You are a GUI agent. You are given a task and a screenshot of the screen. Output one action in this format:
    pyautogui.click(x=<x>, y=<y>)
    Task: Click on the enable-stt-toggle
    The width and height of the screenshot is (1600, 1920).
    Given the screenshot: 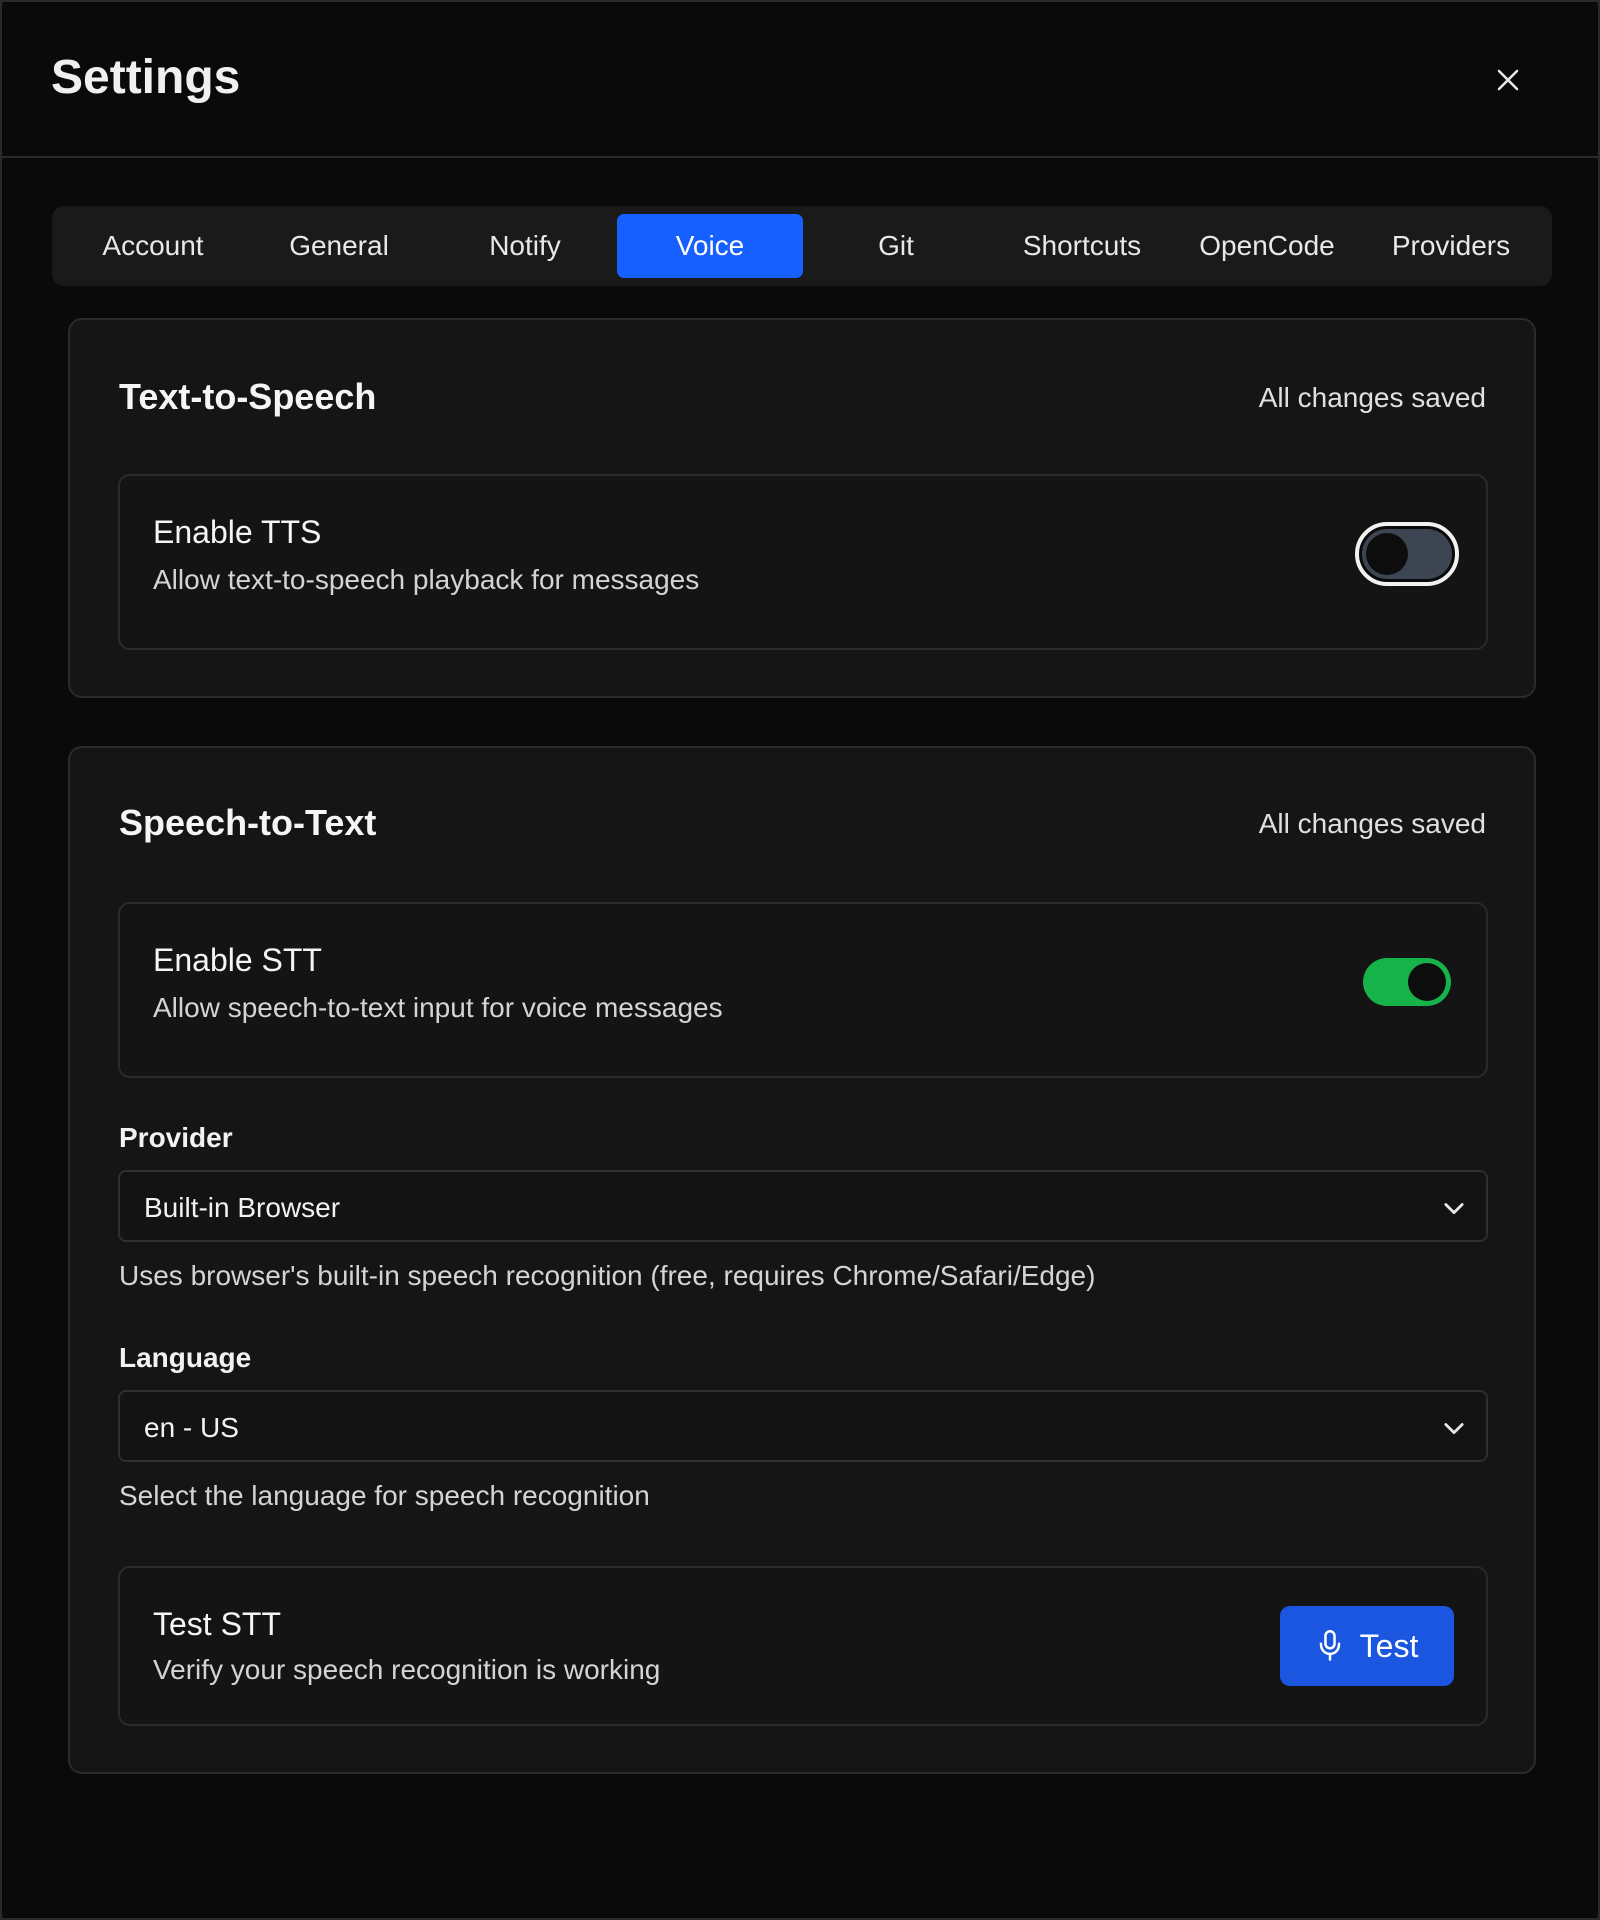 What is the action you would take?
    pyautogui.click(x=1407, y=982)
    